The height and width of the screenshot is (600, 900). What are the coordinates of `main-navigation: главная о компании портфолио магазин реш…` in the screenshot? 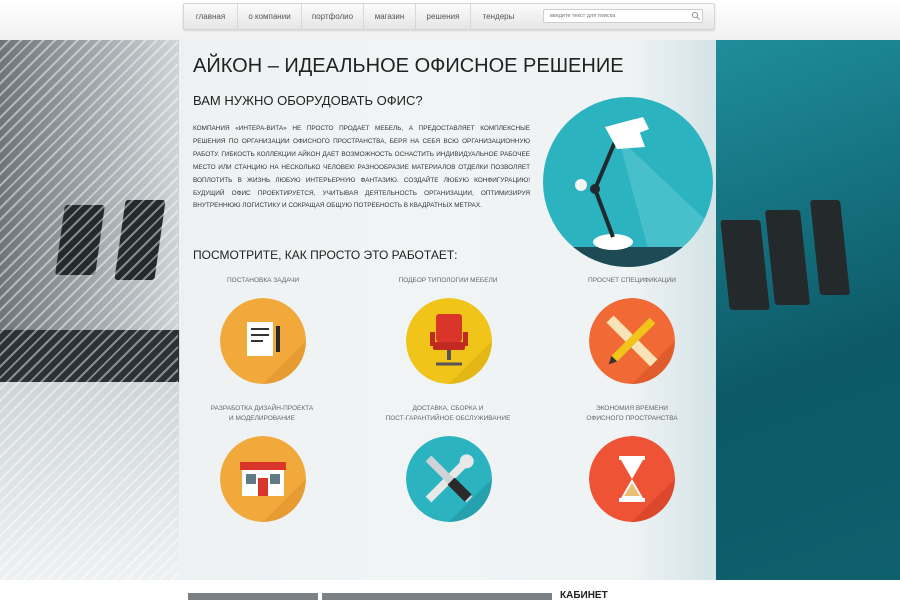 It's located at (449, 16).